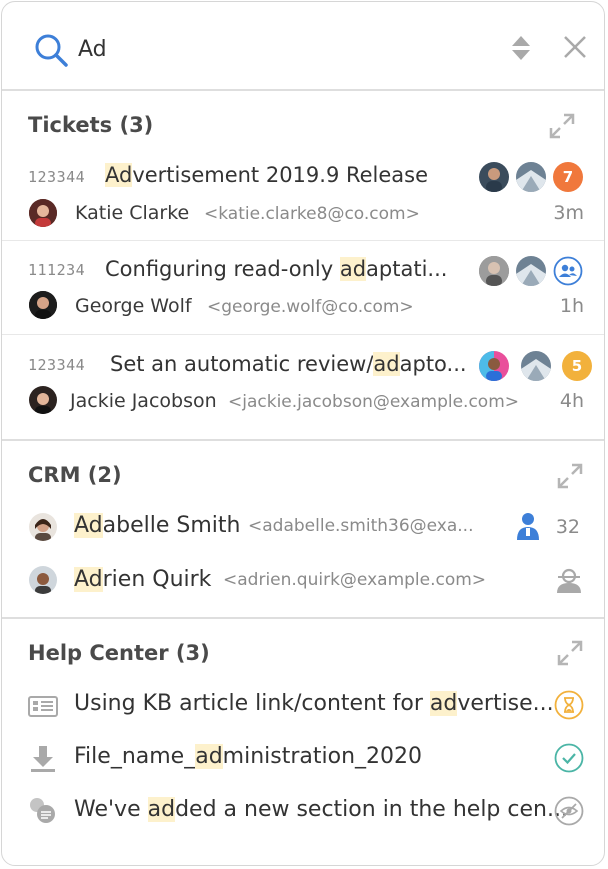 This screenshot has height=869, width=608. Describe the element at coordinates (521, 48) in the screenshot. I see `sort-icon` at that location.